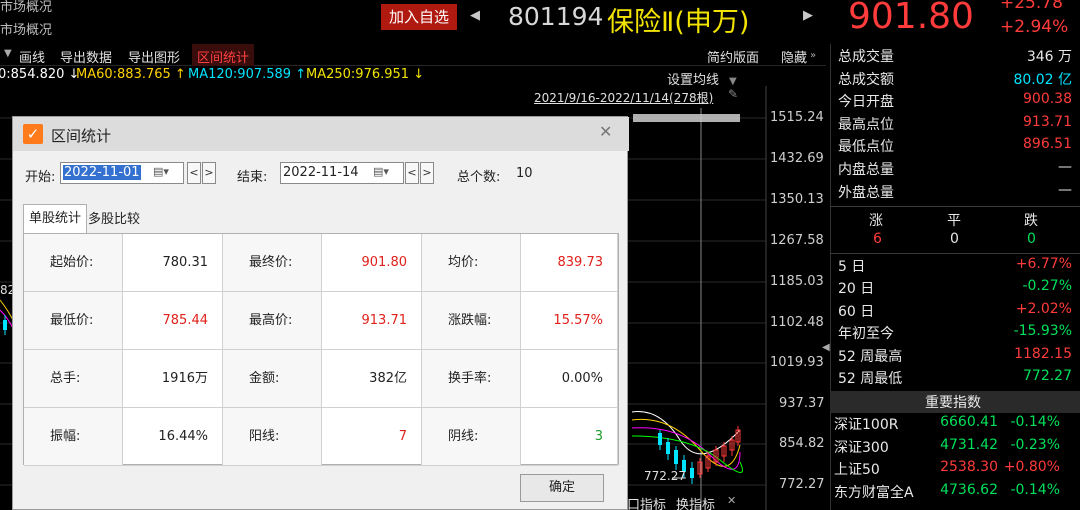 Image resolution: width=1080 pixels, height=510 pixels. Describe the element at coordinates (55, 219) in the screenshot. I see `tab-single-stock: 单股统计` at that location.